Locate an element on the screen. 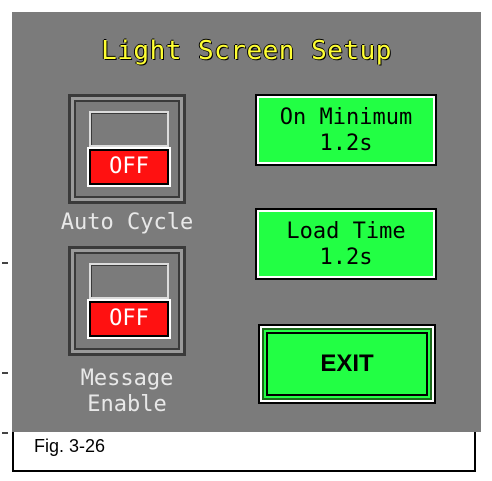  message-enable-toggle: OFF is located at coordinates (127, 301).